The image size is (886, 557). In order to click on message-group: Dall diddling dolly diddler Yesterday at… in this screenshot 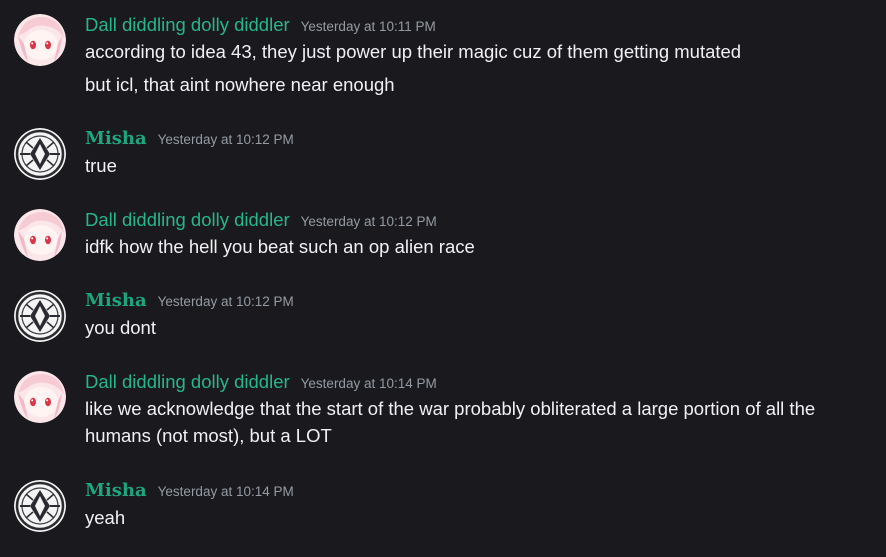, I will do `click(443, 237)`.